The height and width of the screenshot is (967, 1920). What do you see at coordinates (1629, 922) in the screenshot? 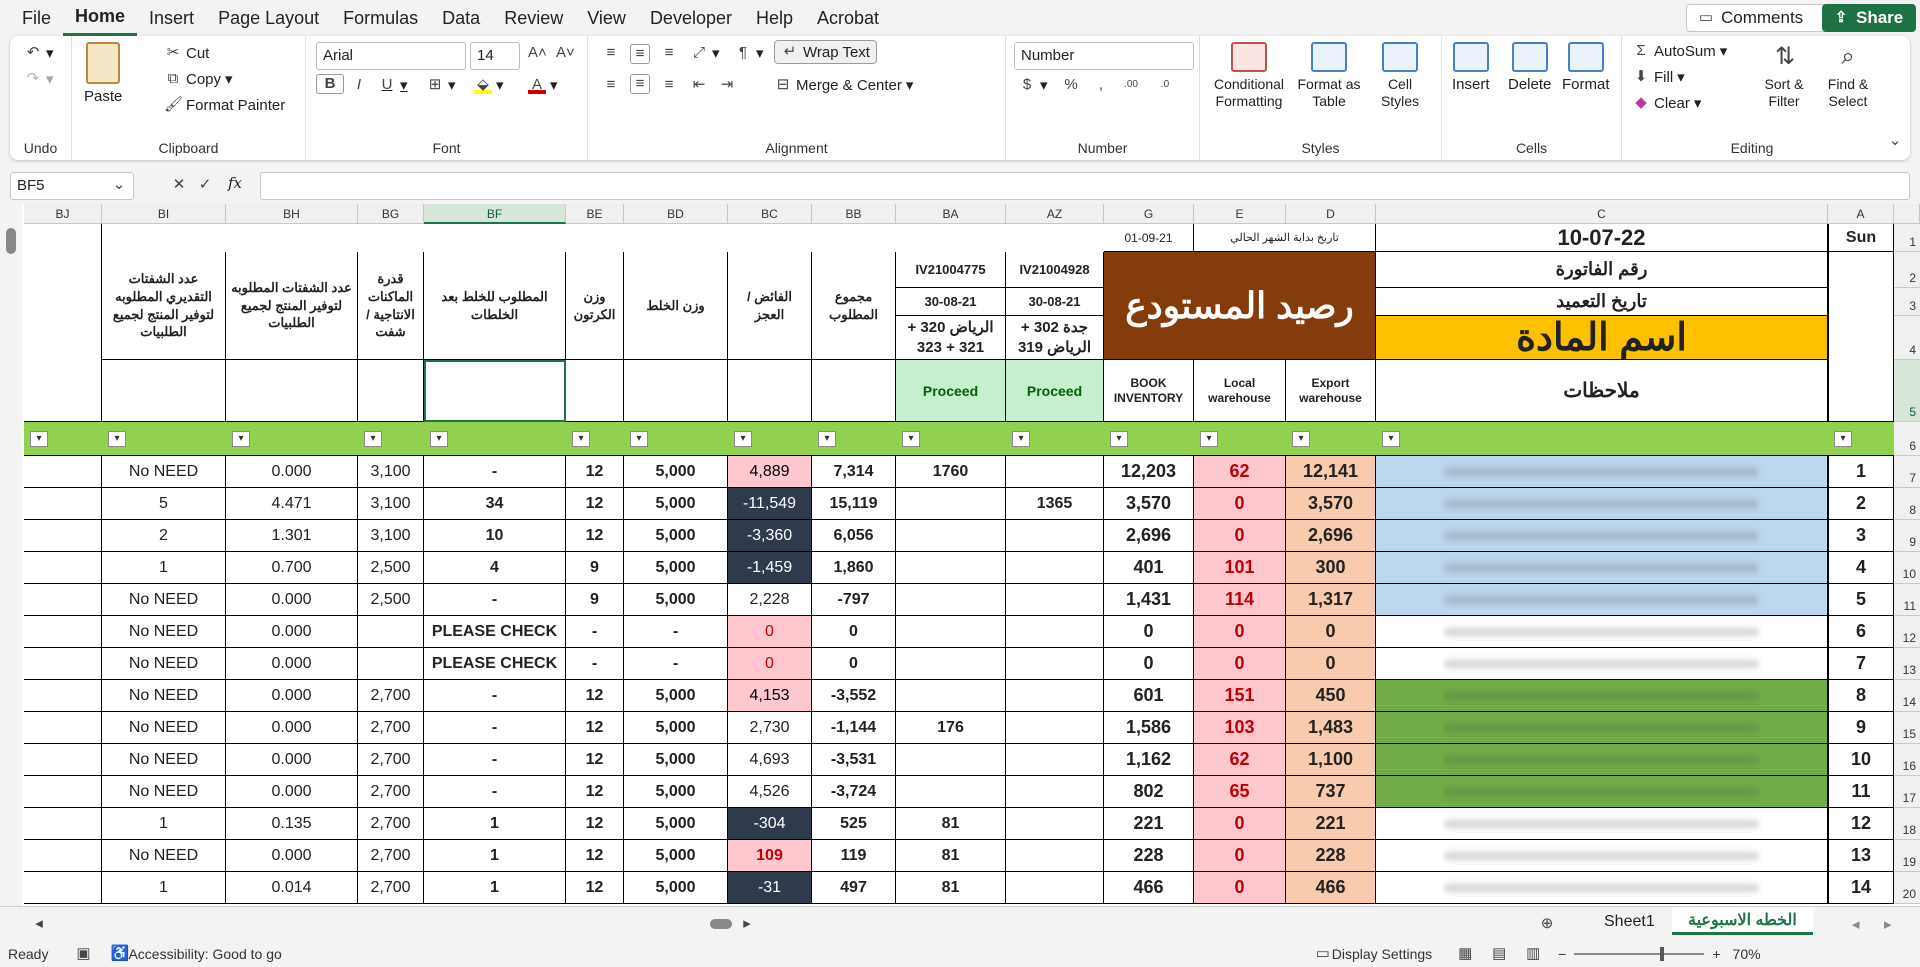
I see `tab-sheet1: Sheet1` at bounding box center [1629, 922].